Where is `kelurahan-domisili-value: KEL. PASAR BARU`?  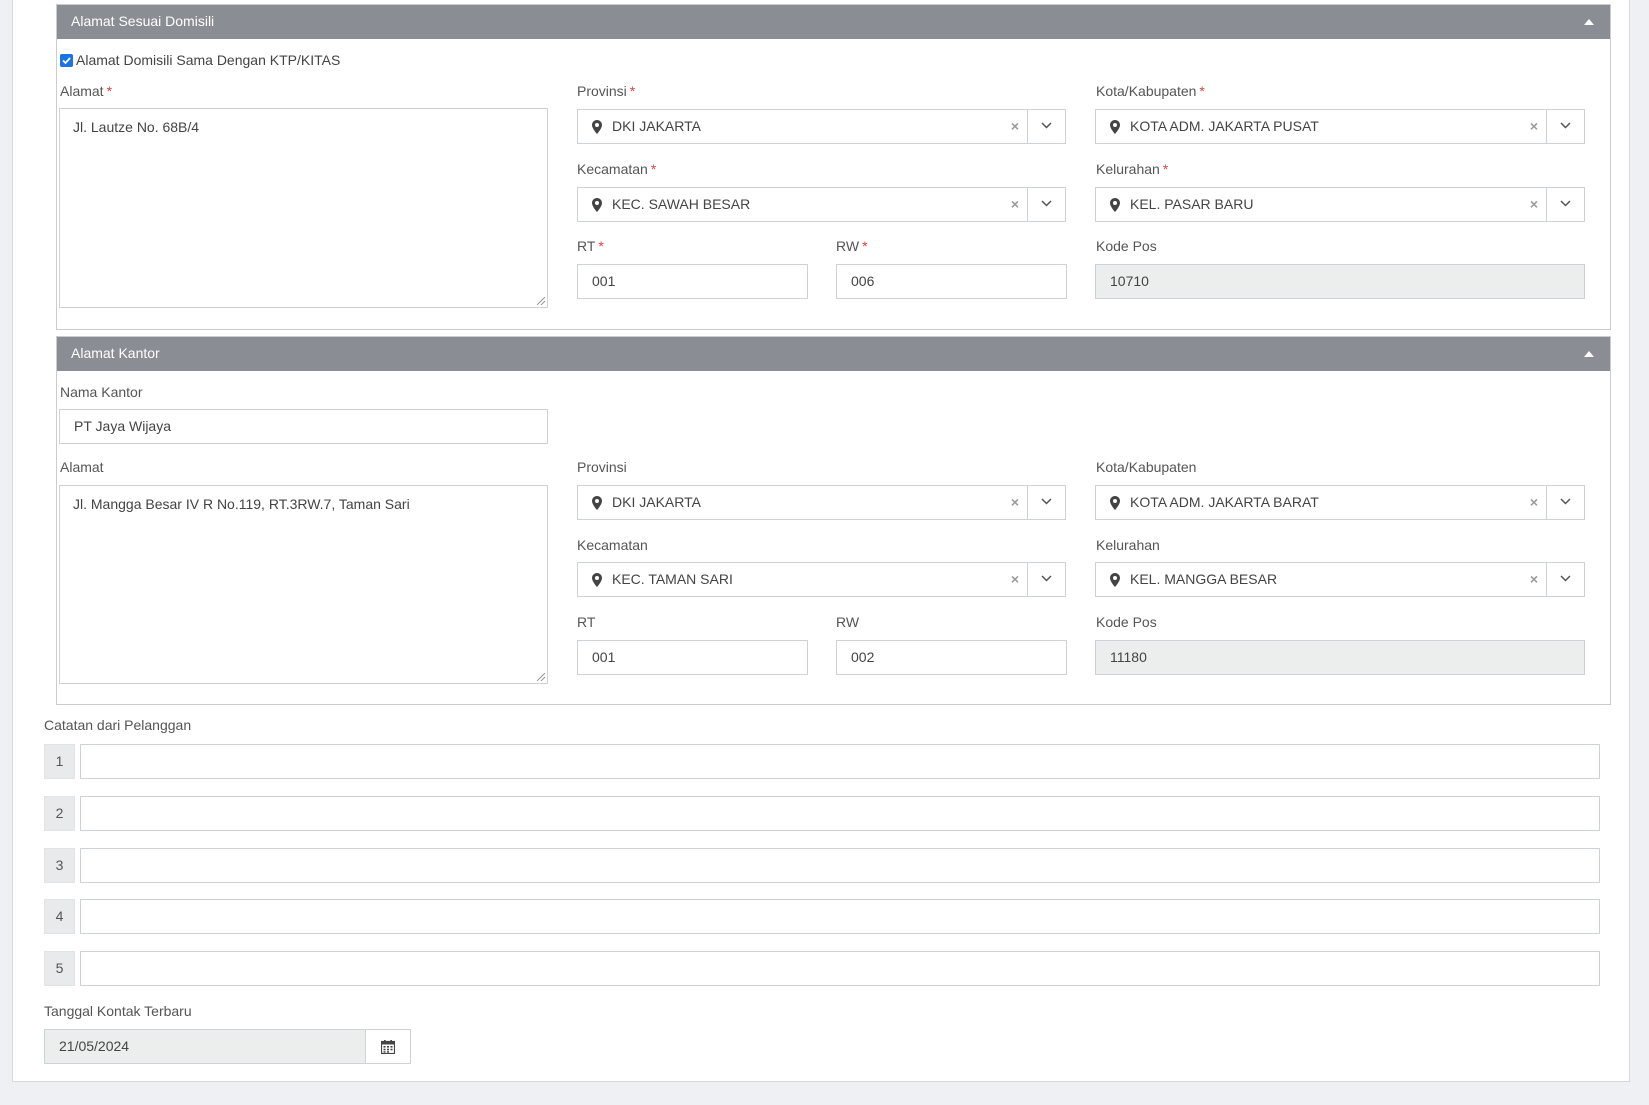 kelurahan-domisili-value: KEL. PASAR BARU is located at coordinates (1192, 204).